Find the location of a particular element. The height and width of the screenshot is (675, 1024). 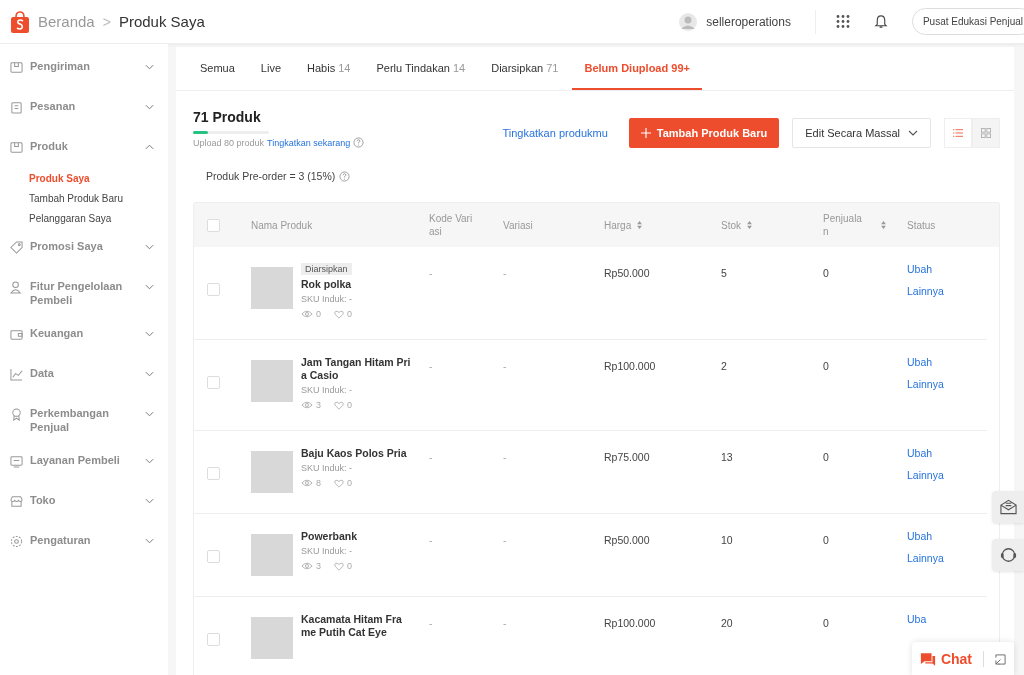

stock-cell: 10 is located at coordinates (727, 540).